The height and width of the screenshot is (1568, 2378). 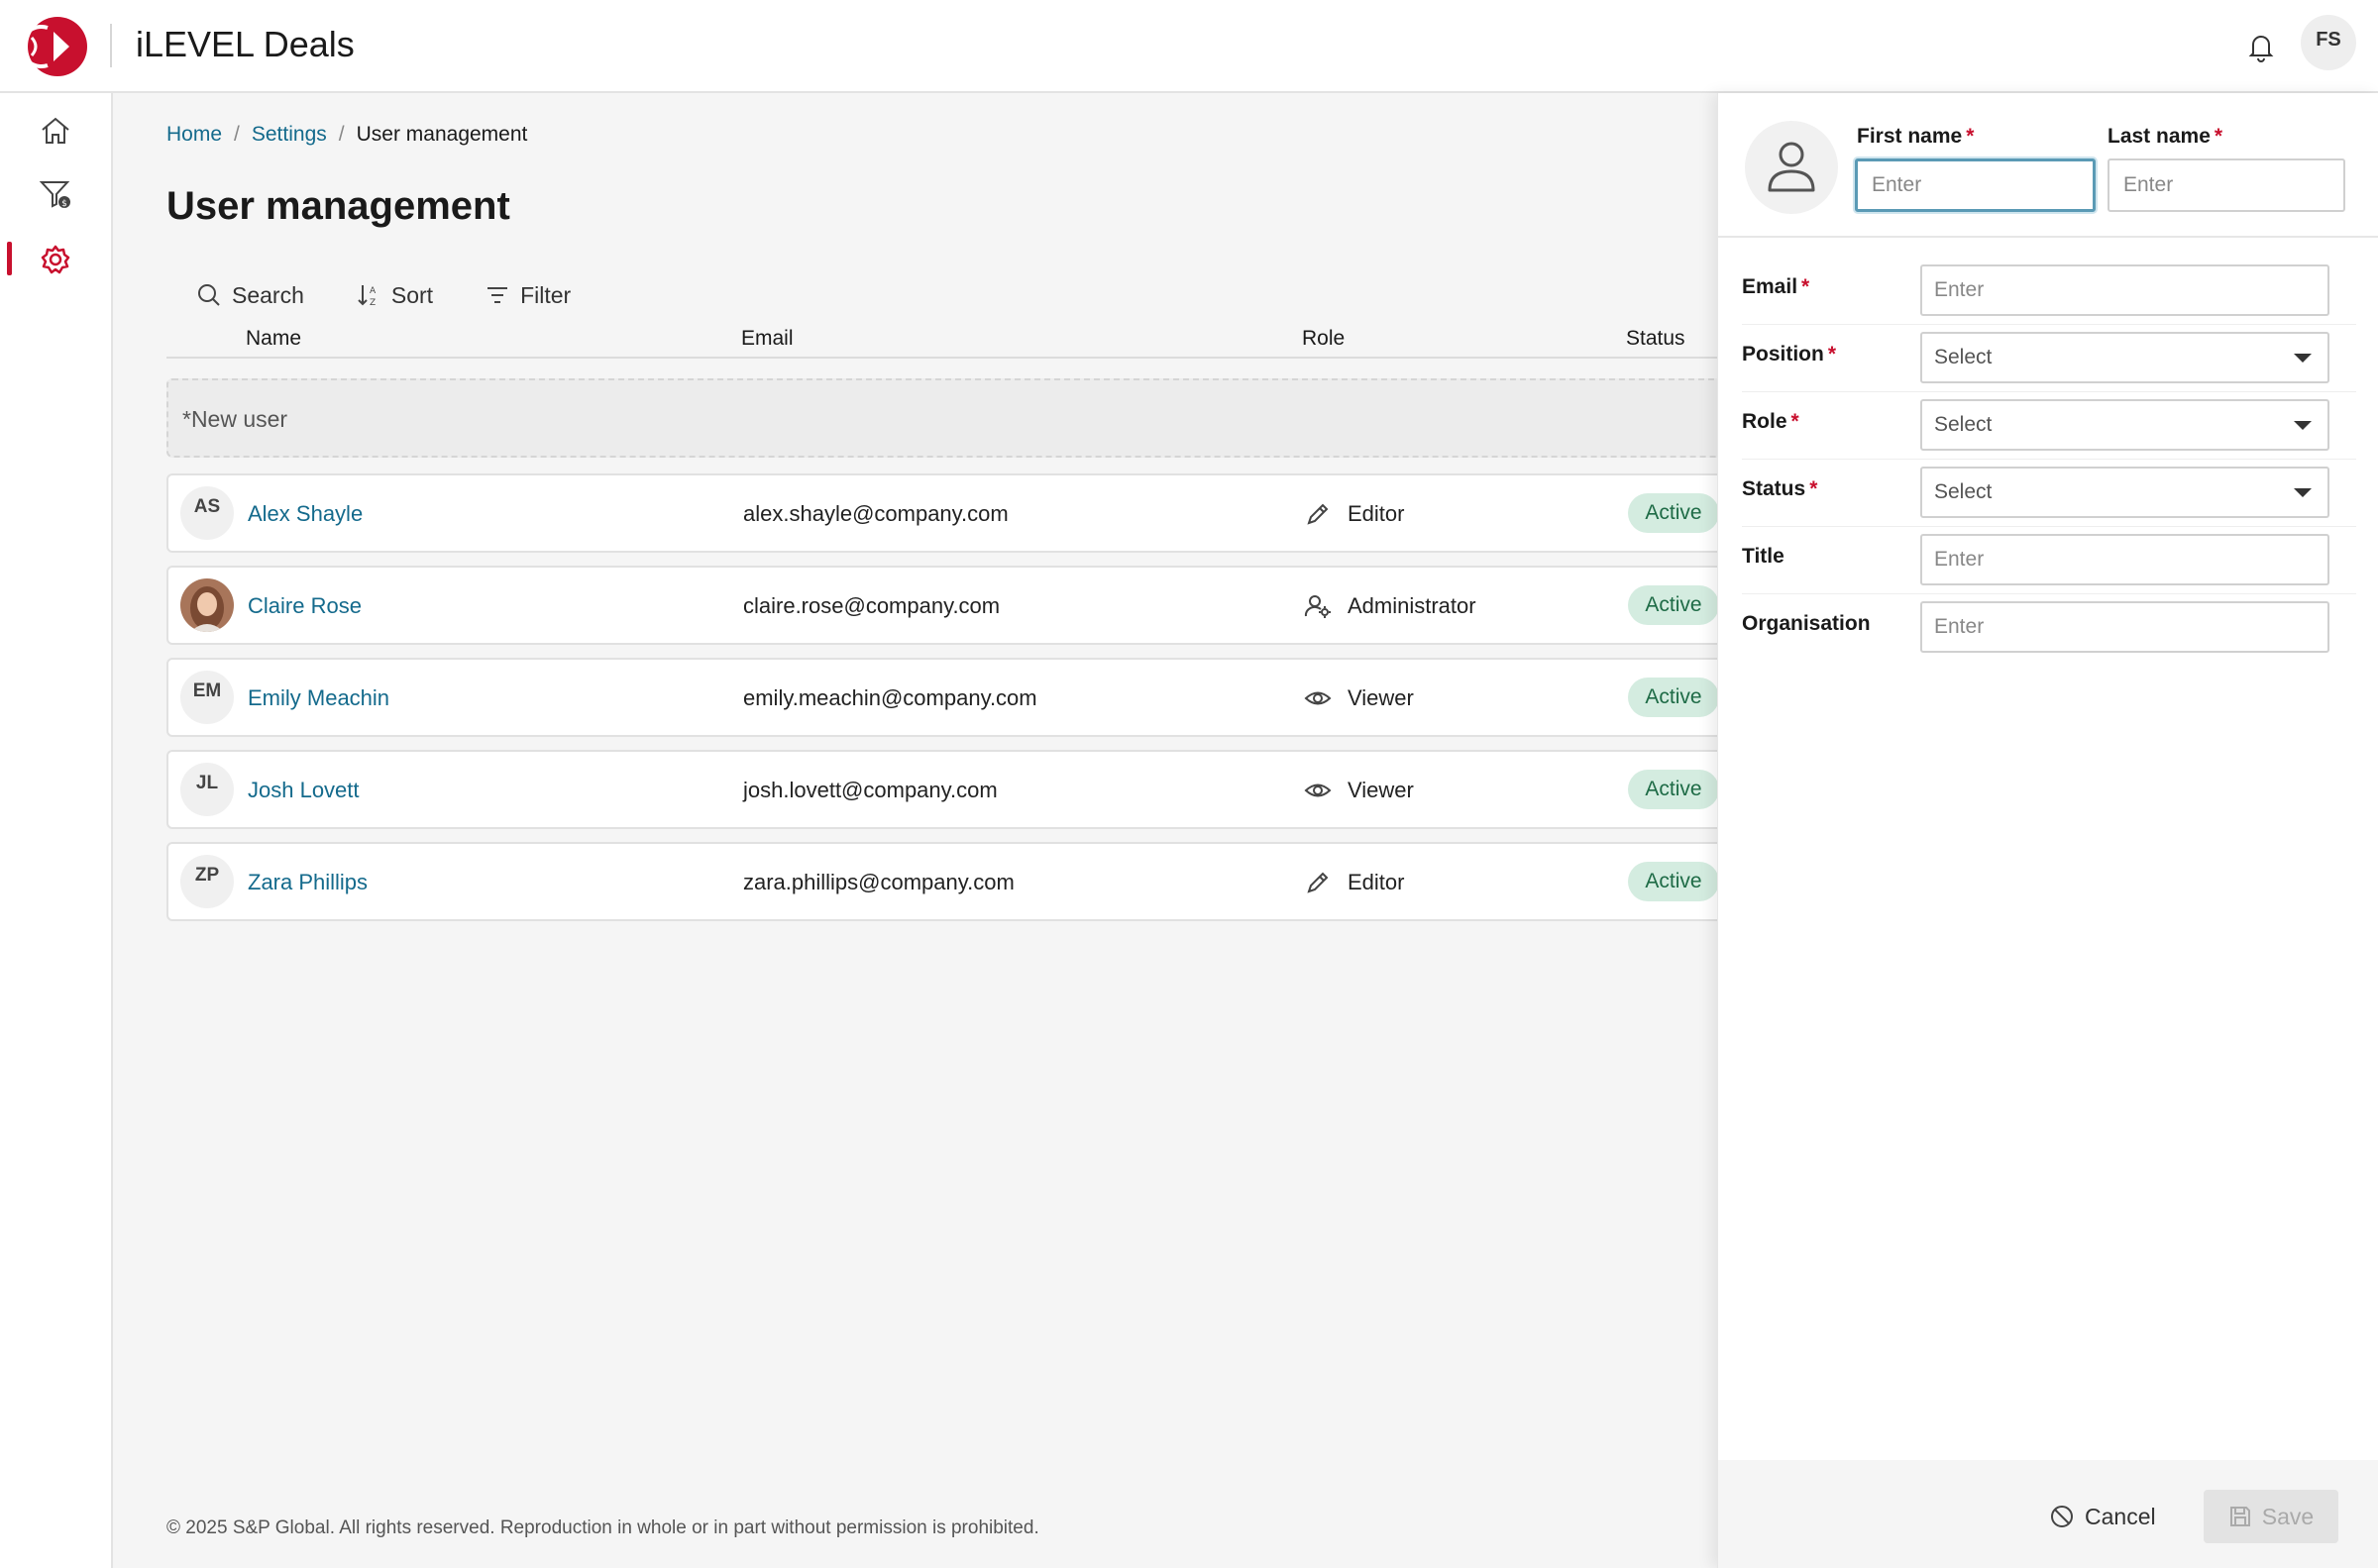 What do you see at coordinates (207, 513) in the screenshot?
I see `user-initials-avatar: AS` at bounding box center [207, 513].